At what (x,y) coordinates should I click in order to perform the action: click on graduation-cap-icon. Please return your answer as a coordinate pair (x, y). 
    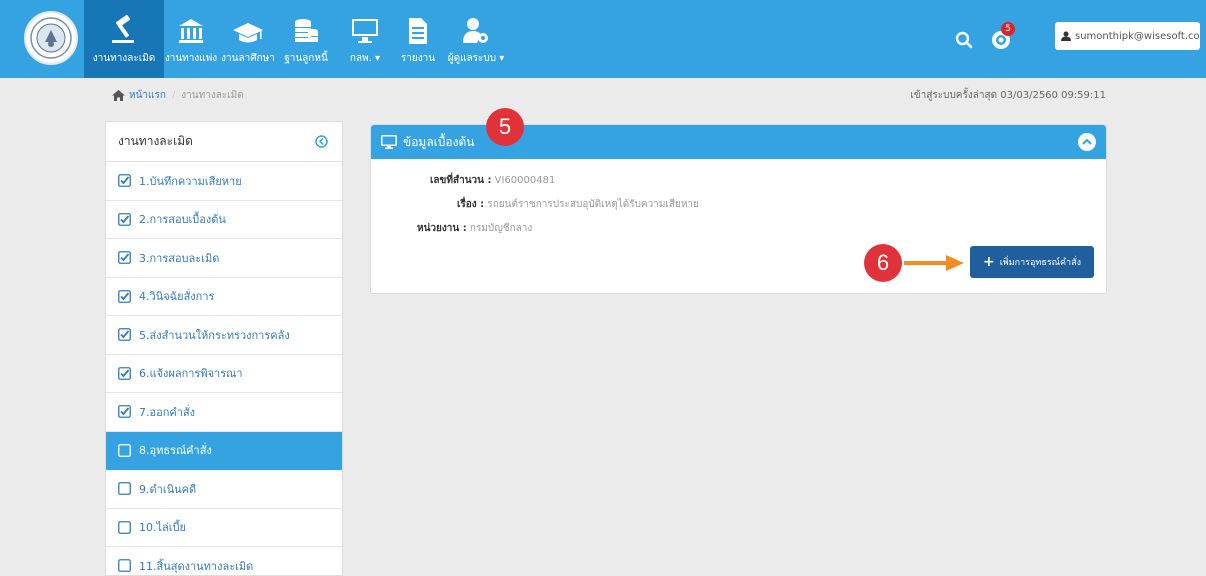
    Looking at the image, I should click on (248, 27).